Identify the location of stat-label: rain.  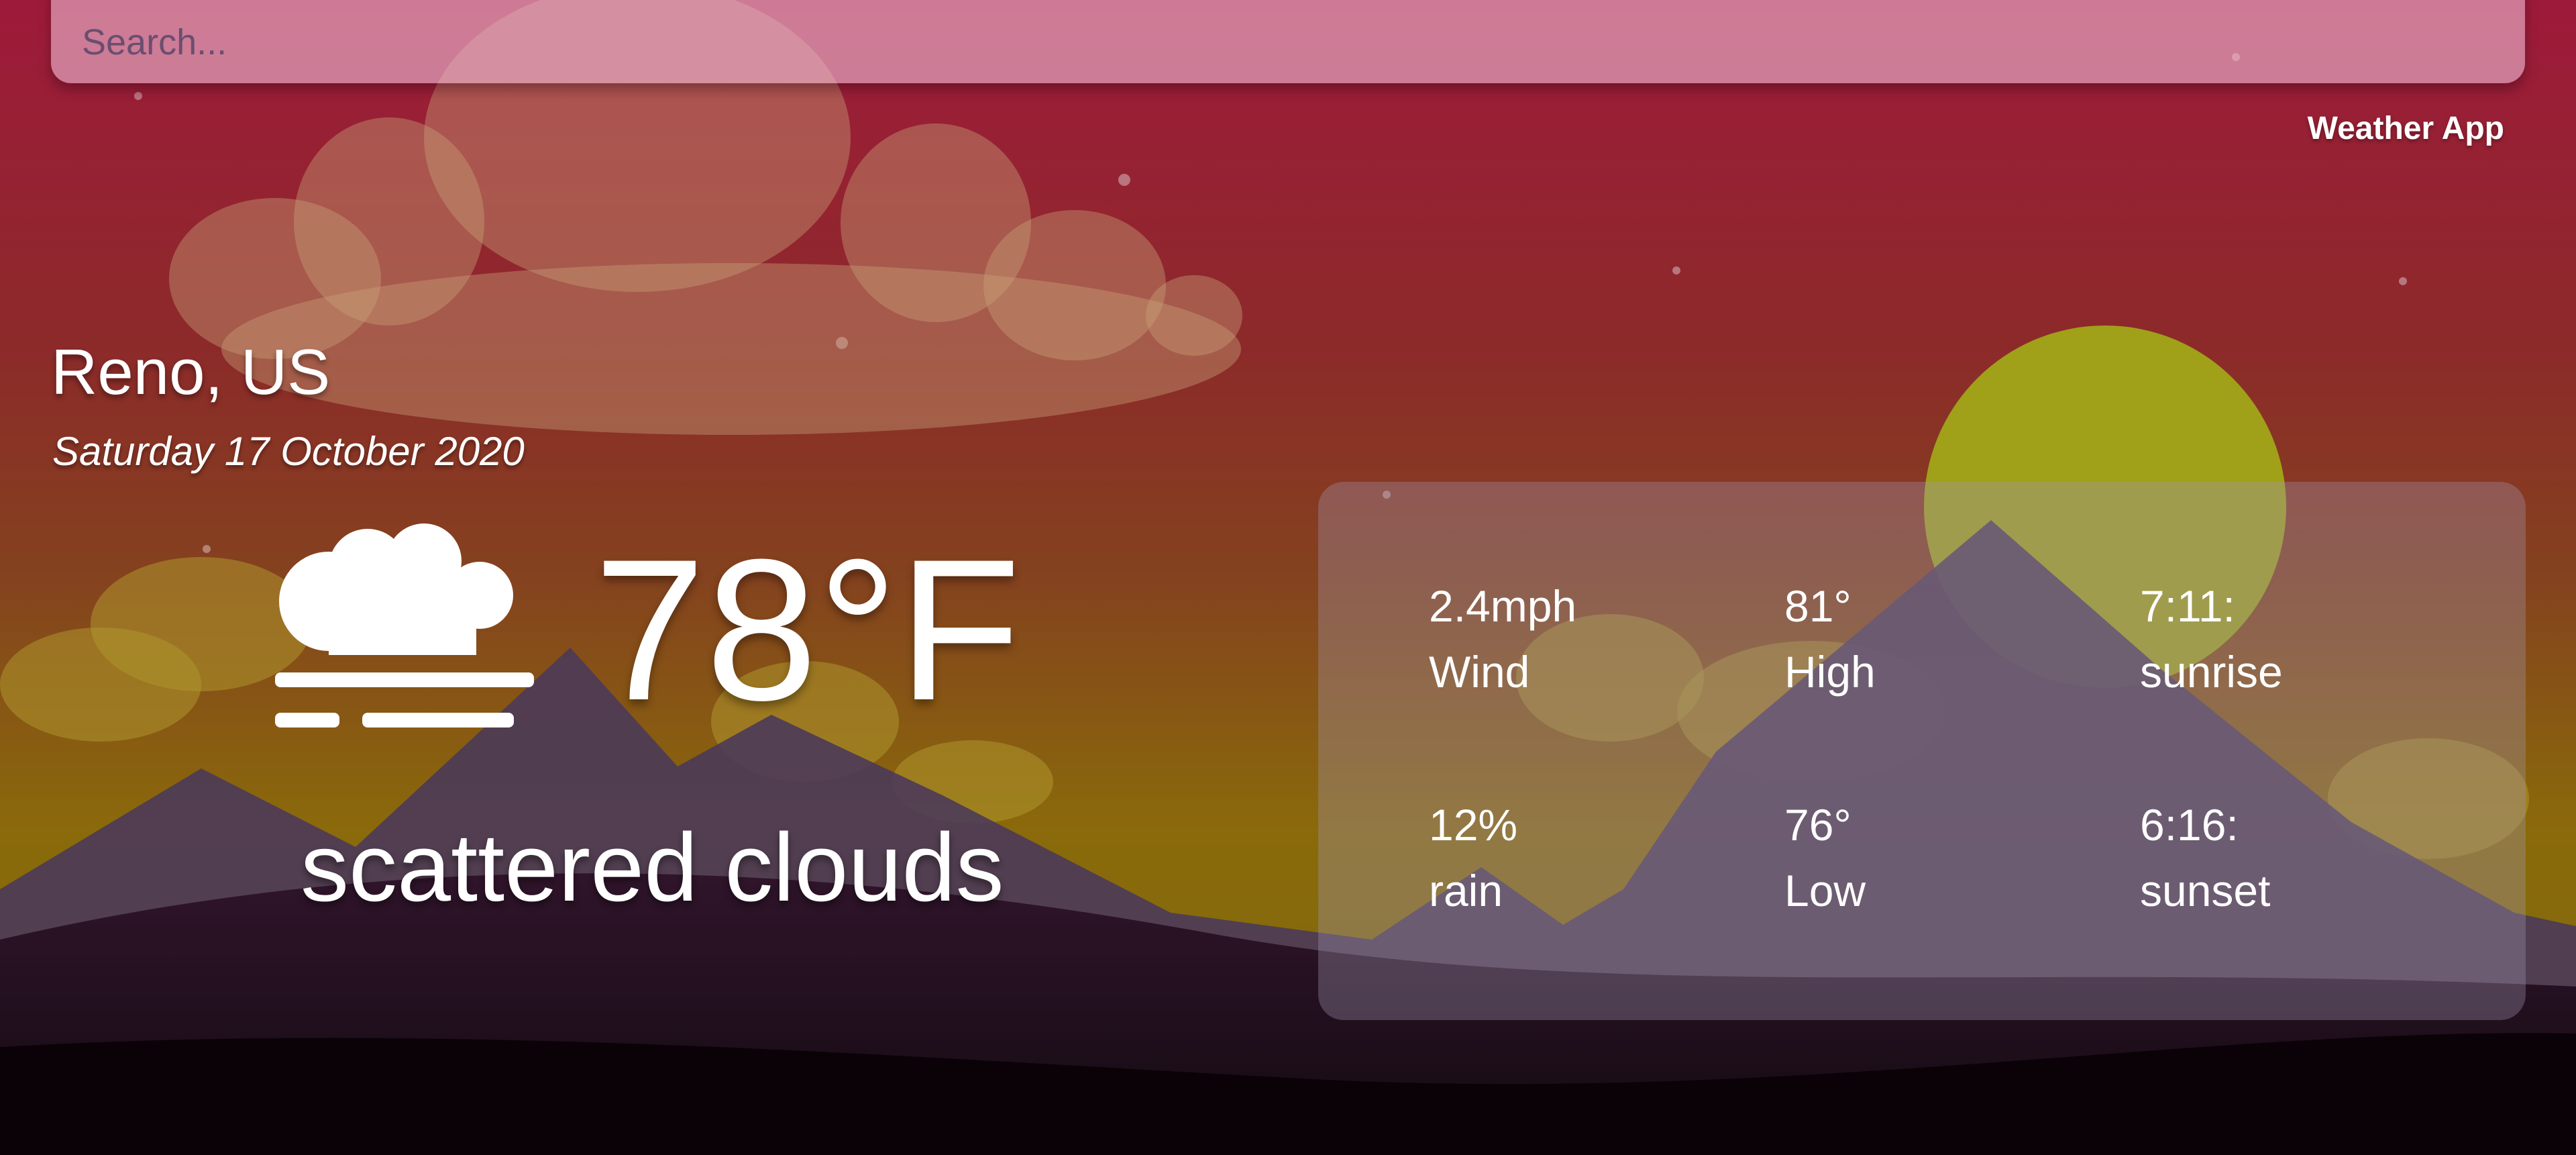
(1466, 890).